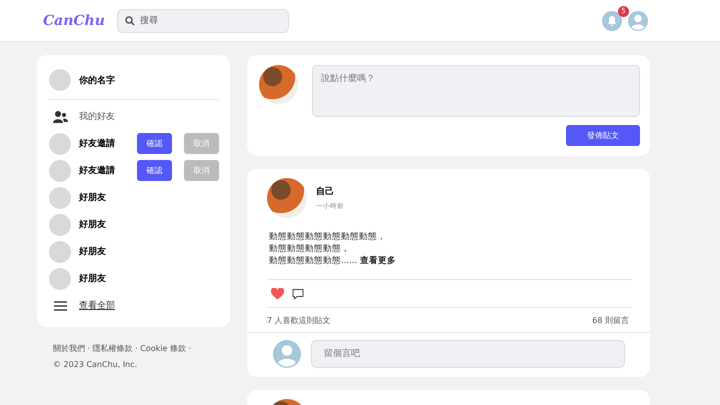 The width and height of the screenshot is (720, 405). Describe the element at coordinates (330, 191) in the screenshot. I see `author-name: 自己` at that location.